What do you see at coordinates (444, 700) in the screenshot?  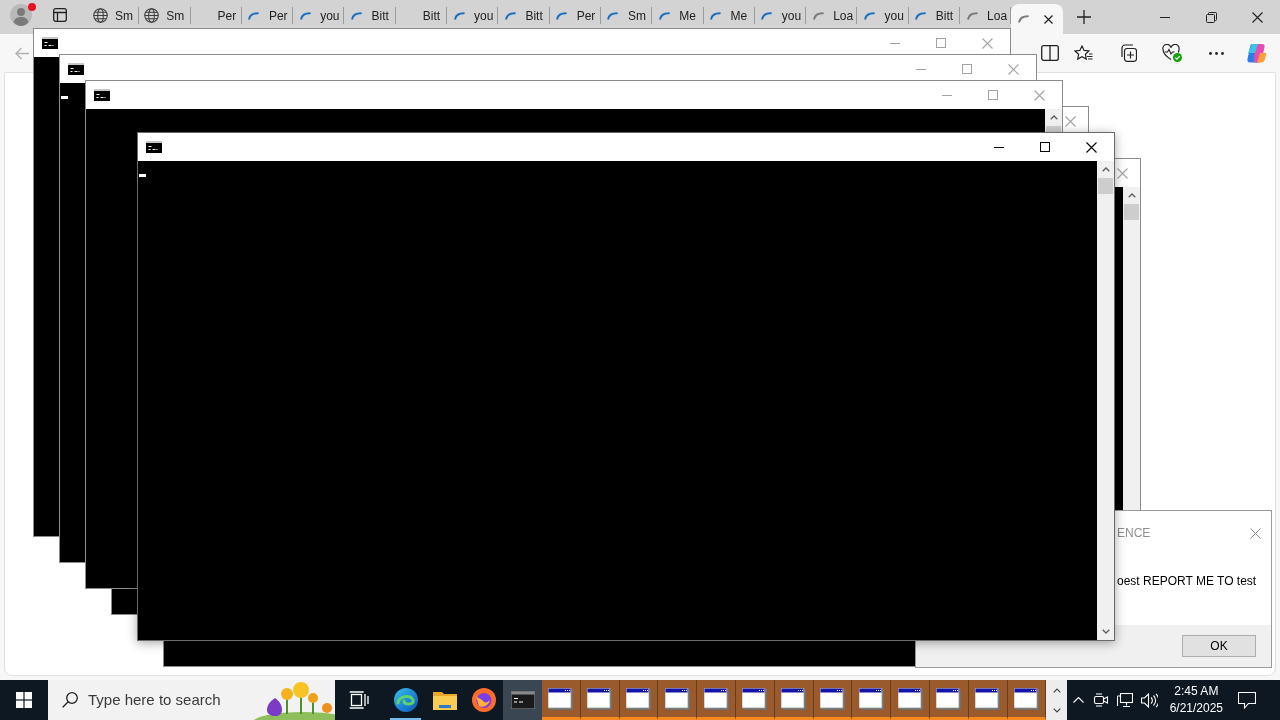 I see `folder-icon` at bounding box center [444, 700].